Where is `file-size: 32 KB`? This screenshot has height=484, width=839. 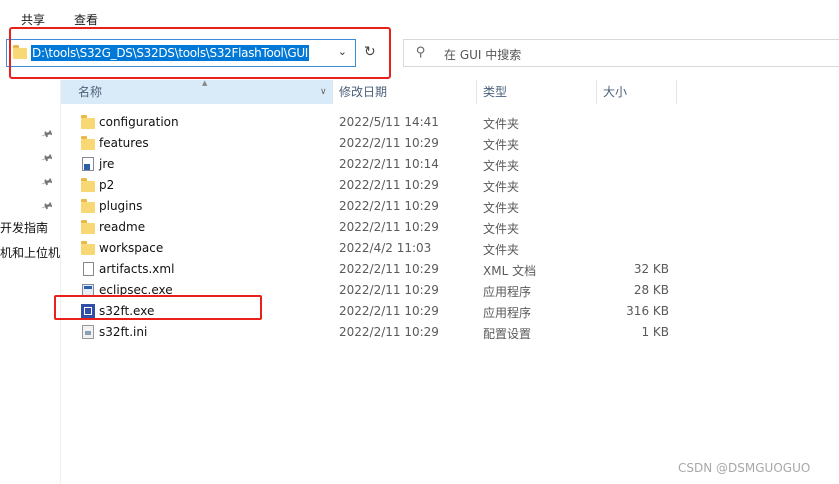 file-size: 32 KB is located at coordinates (651, 269).